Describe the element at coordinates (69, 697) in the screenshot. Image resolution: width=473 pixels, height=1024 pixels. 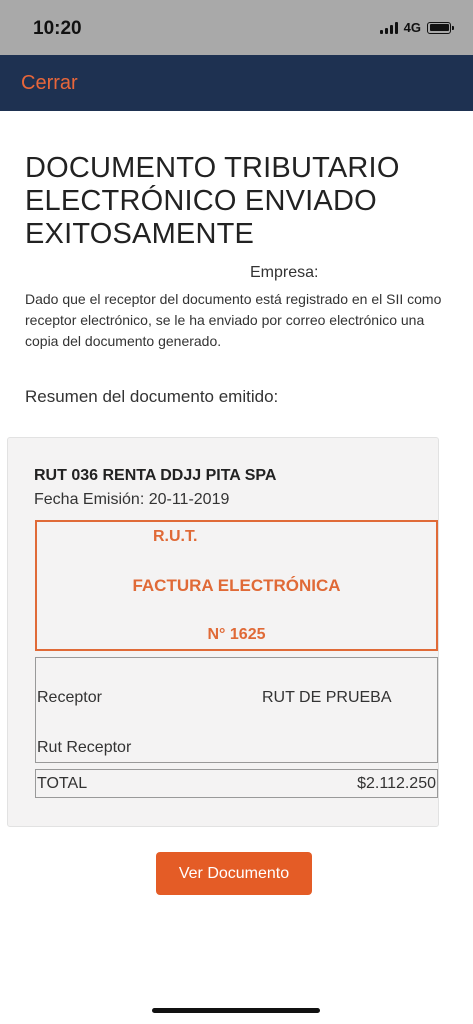
I see `receptor-label: Receptor` at that location.